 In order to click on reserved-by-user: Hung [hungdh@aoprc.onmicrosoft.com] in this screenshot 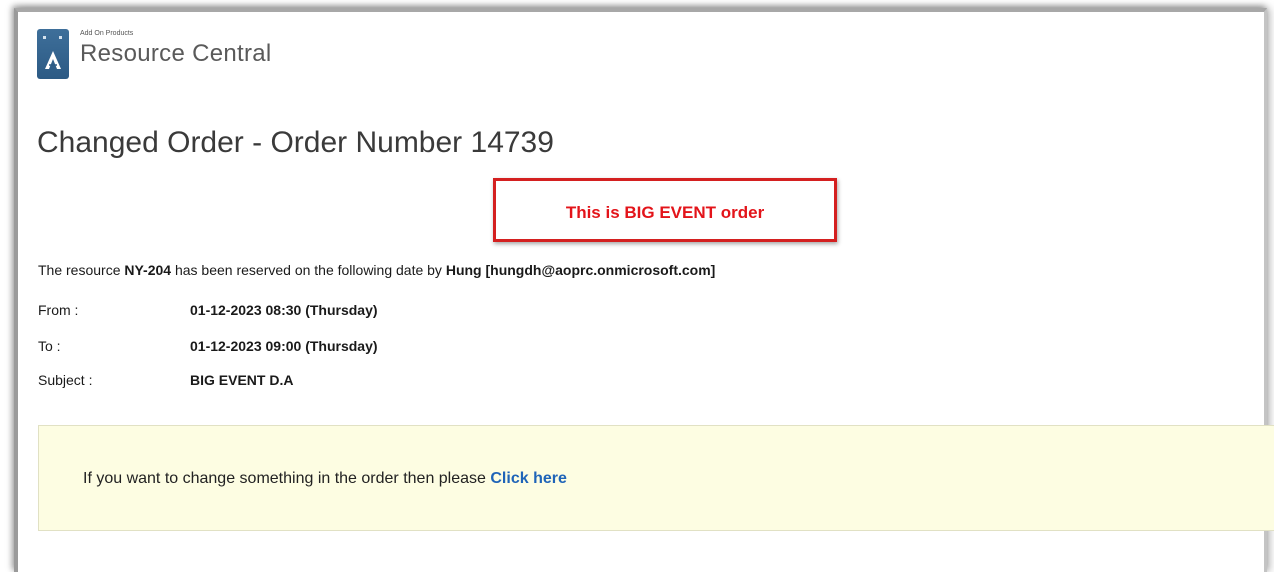, I will do `click(580, 270)`.